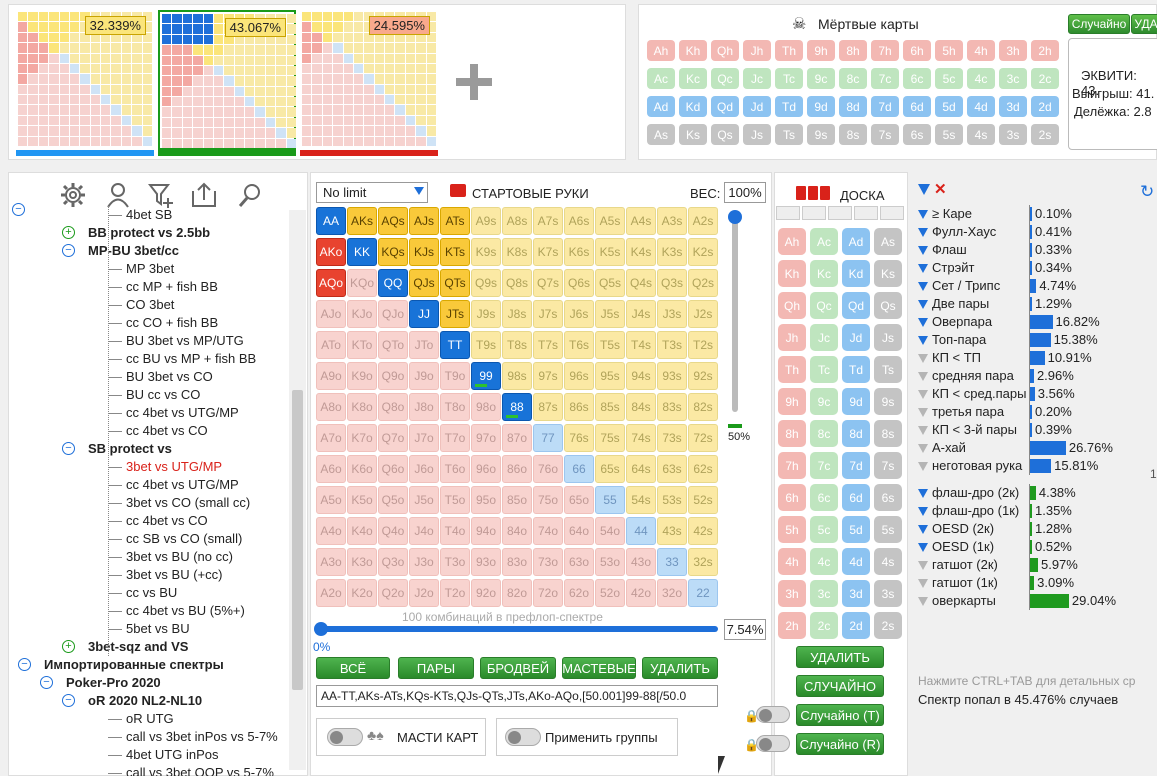 This screenshot has height=776, width=1157. What do you see at coordinates (579, 283) in the screenshot?
I see `hand-cell: Q6s` at bounding box center [579, 283].